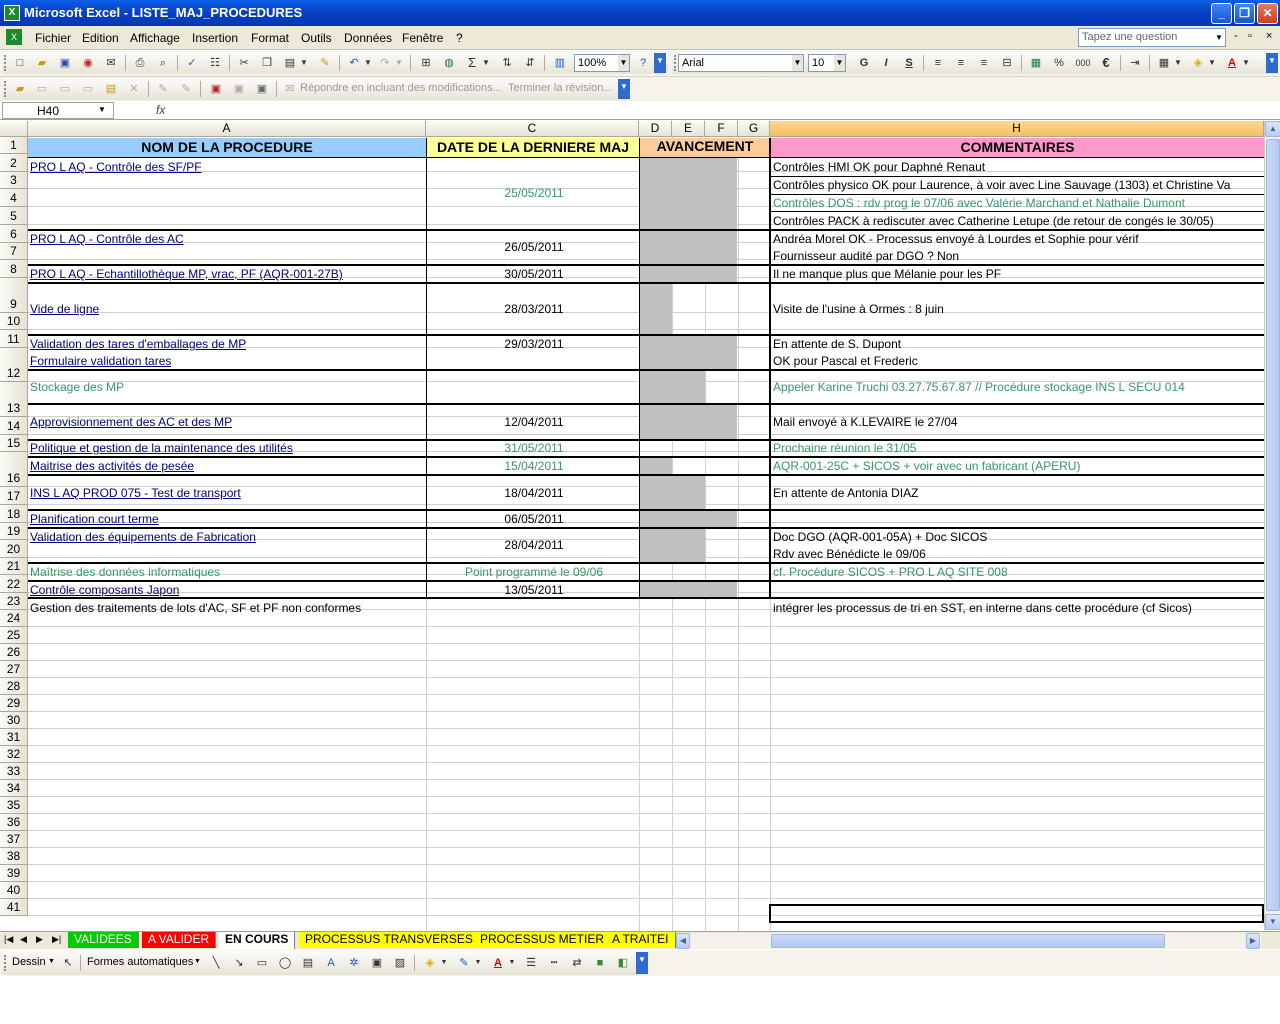 This screenshot has height=1024, width=1280. Describe the element at coordinates (215, 38) in the screenshot. I see `menu-insertion: Insertion` at that location.